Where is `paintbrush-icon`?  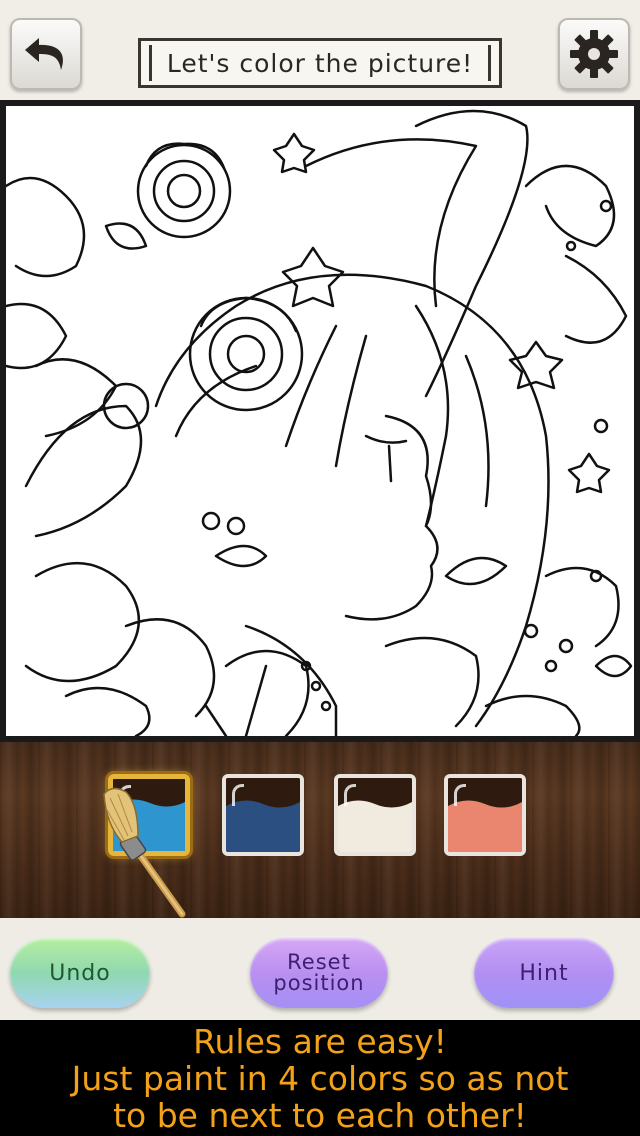
paintbrush-icon is located at coordinates (144, 852).